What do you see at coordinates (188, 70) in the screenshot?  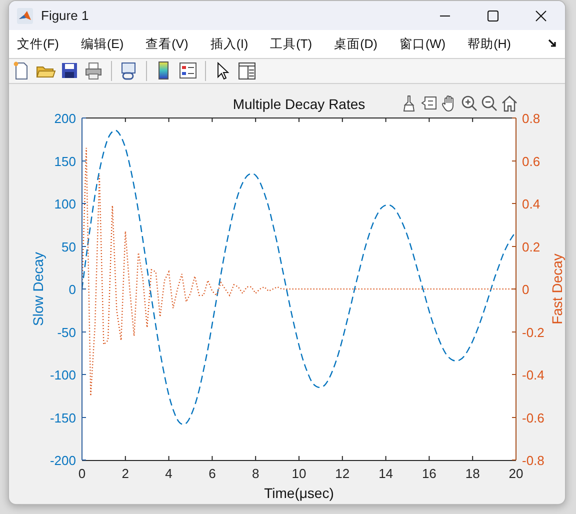 I see `legend-icon` at bounding box center [188, 70].